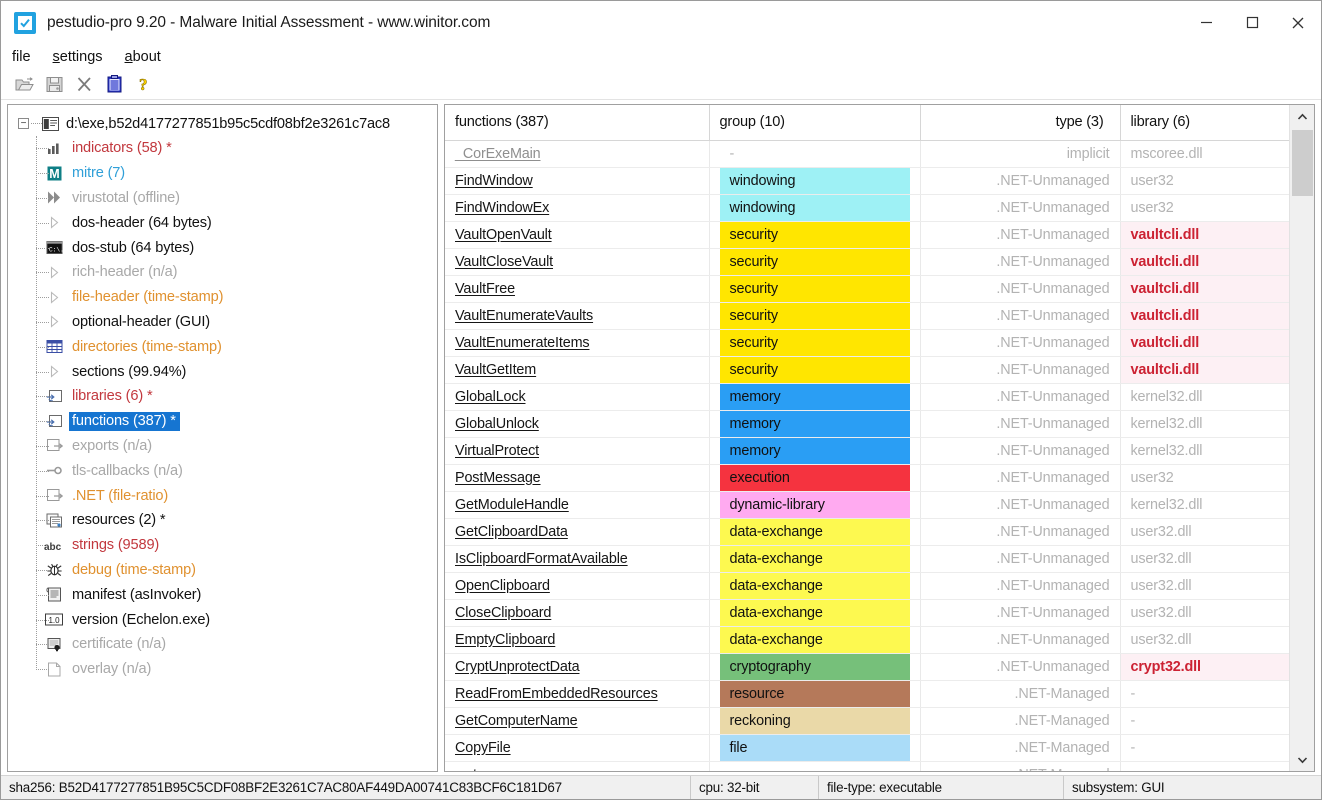 The image size is (1322, 800). Describe the element at coordinates (84, 84) in the screenshot. I see `close-file-icon` at that location.